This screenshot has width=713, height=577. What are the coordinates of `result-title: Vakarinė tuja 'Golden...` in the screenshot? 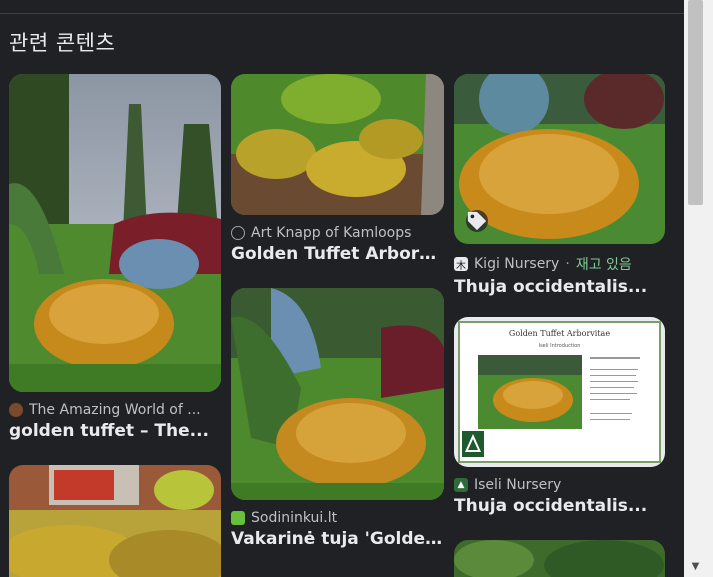 It's located at (337, 539).